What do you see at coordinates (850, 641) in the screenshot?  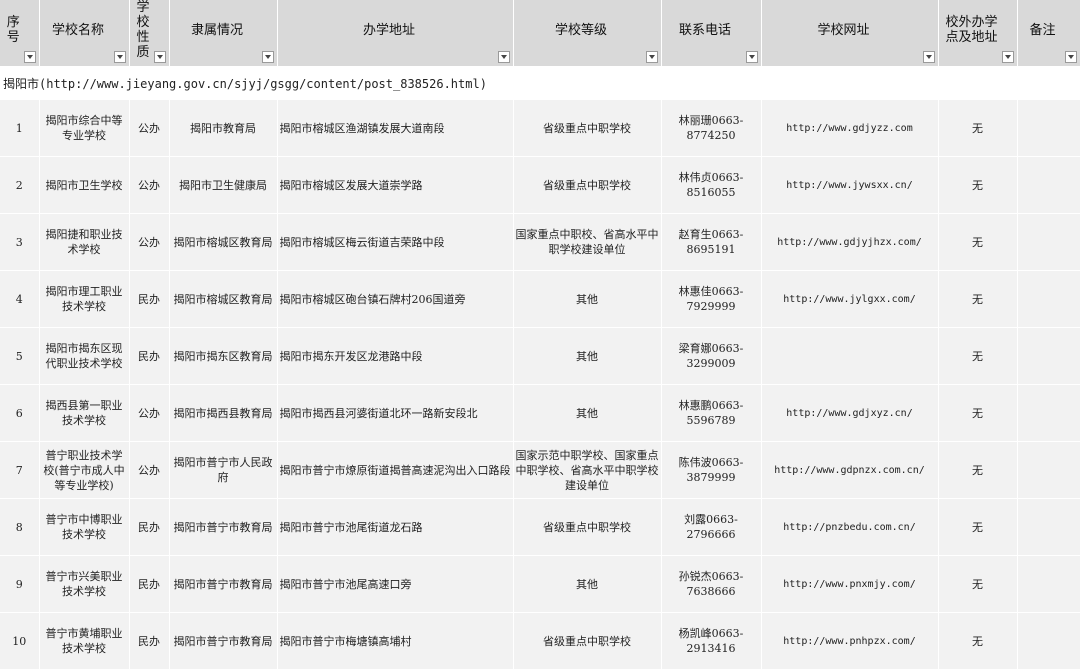 I see `cell-website: http://www.pnhpzx.com/` at bounding box center [850, 641].